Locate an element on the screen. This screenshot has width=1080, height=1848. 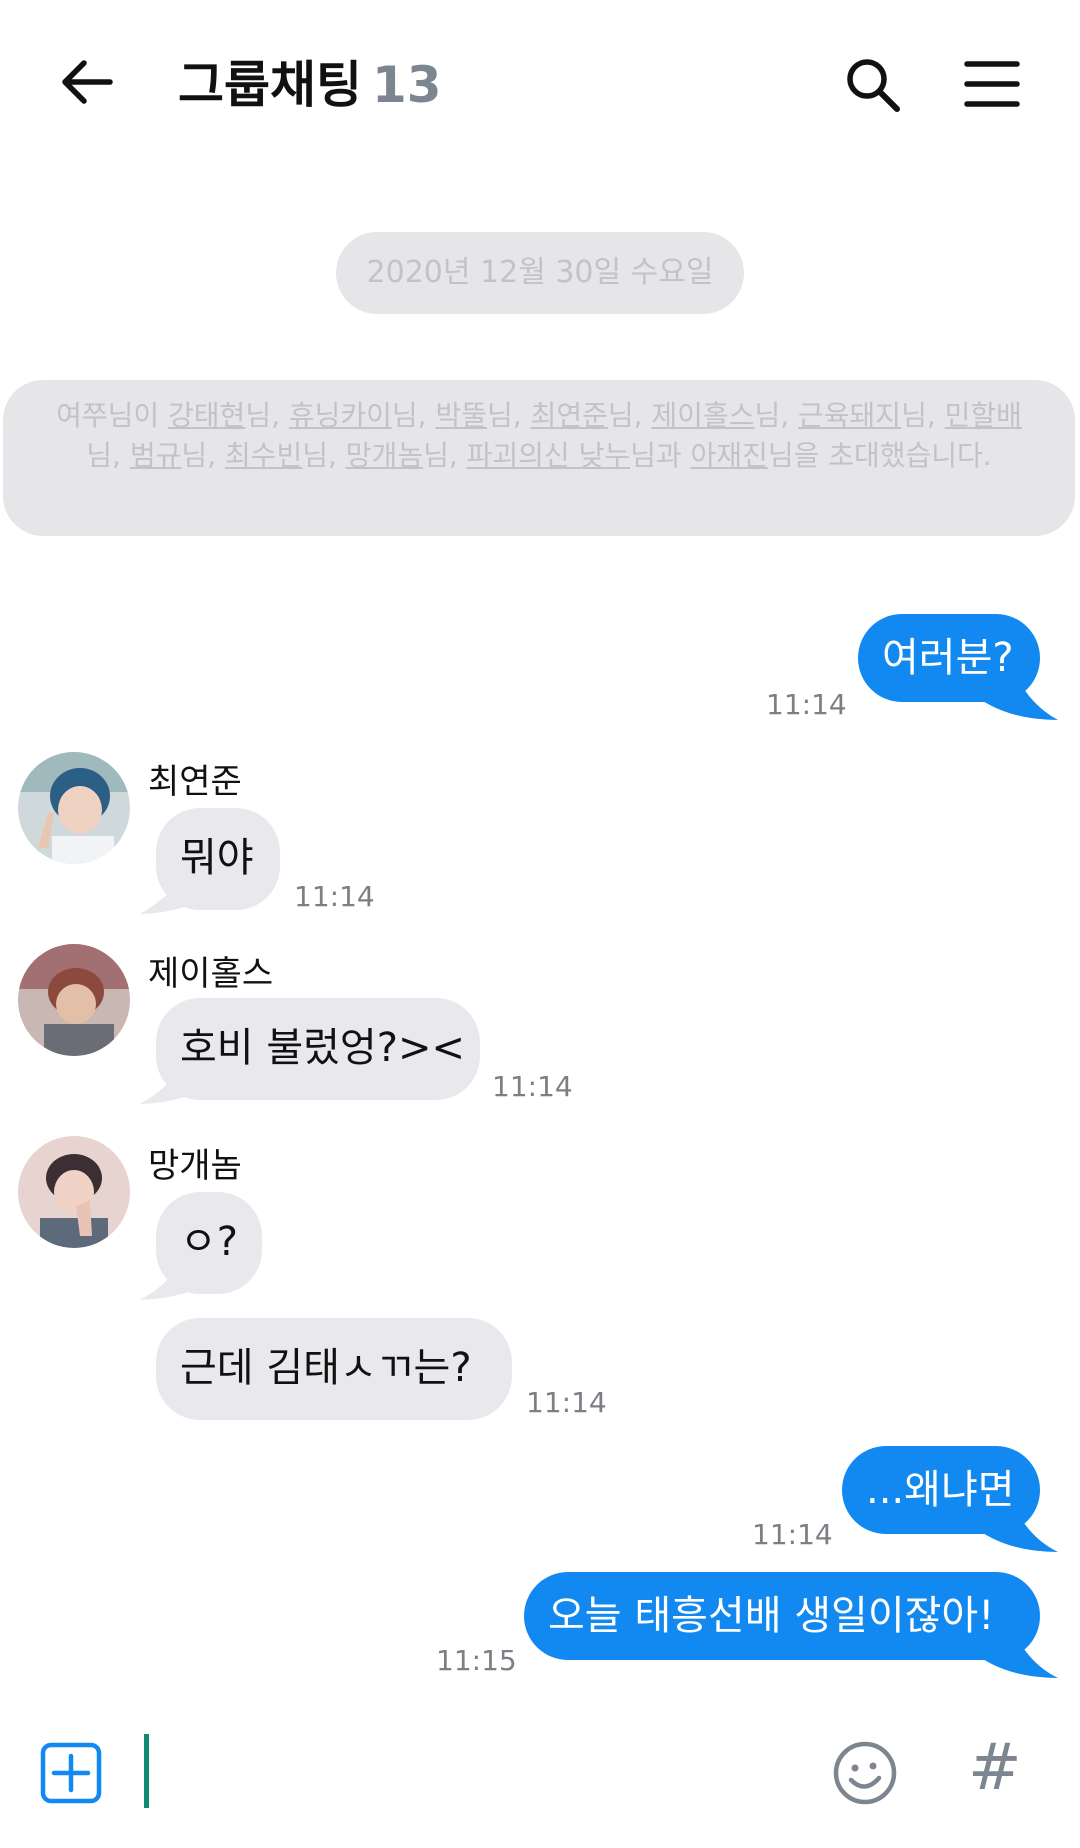
message-text: ...왜냐면 is located at coordinates (940, 1490).